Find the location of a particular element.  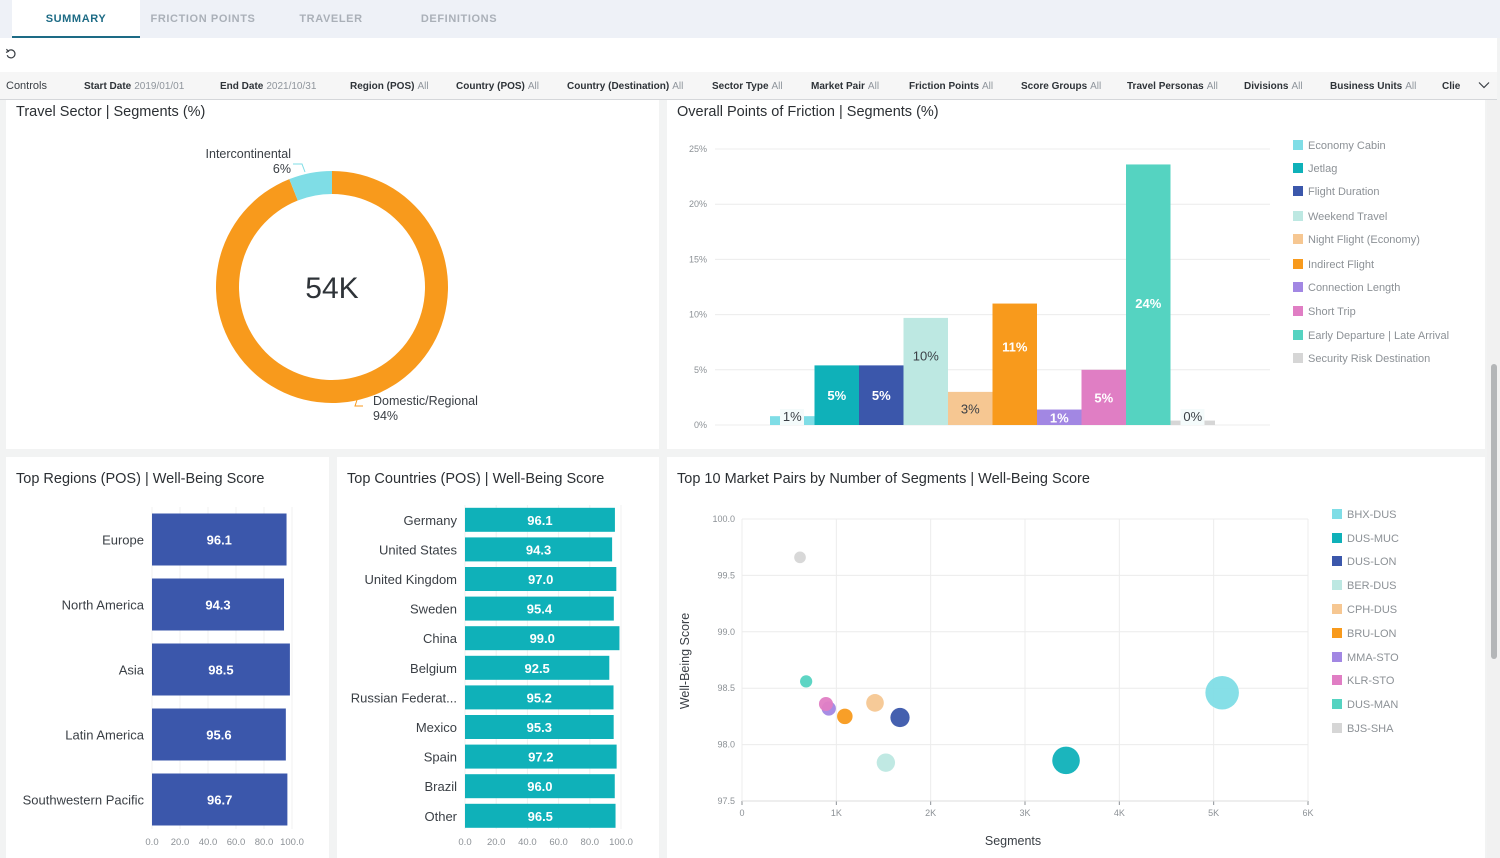

tab-traveler: TRAVELER is located at coordinates (331, 19).